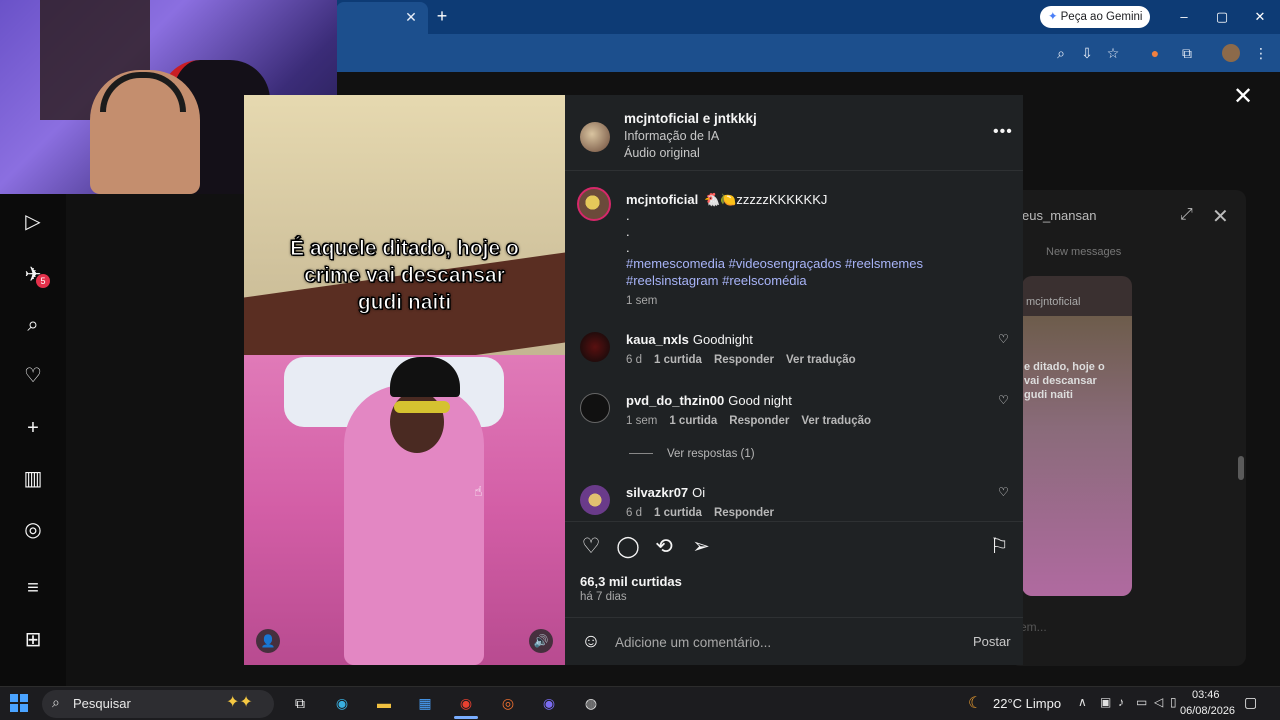 The height and width of the screenshot is (720, 1280). I want to click on dm-reel-username: mcjntoficial, so click(1053, 302).